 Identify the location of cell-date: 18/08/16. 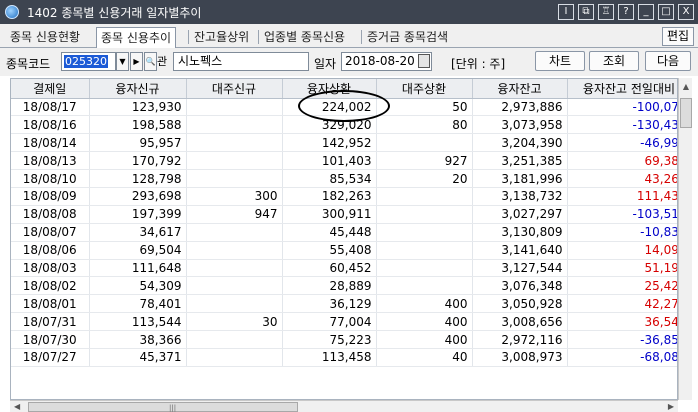
(50, 125).